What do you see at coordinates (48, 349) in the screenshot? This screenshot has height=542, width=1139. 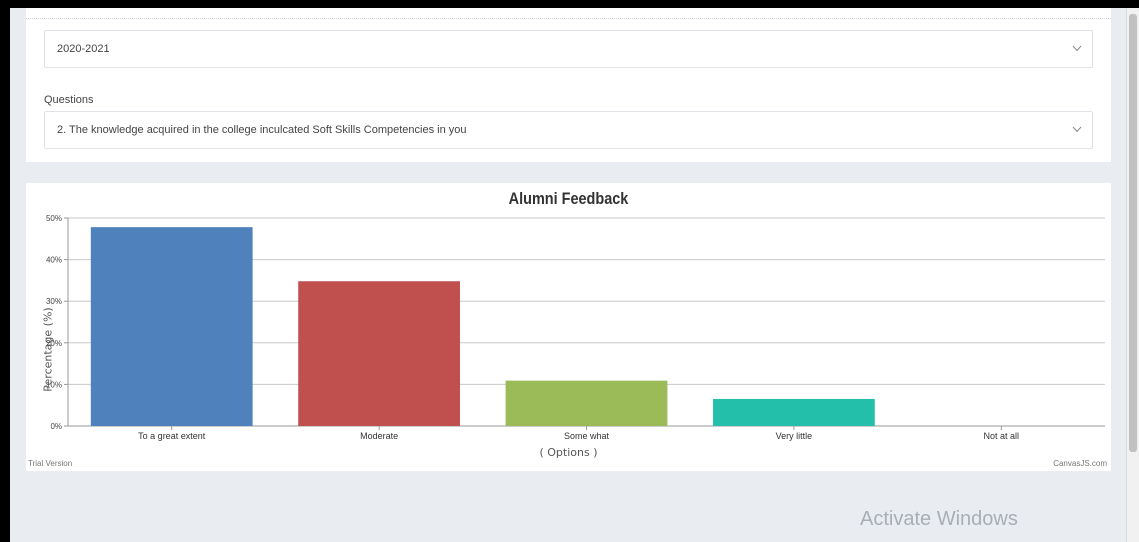 I see `y-axis-label: Percentage (%)` at bounding box center [48, 349].